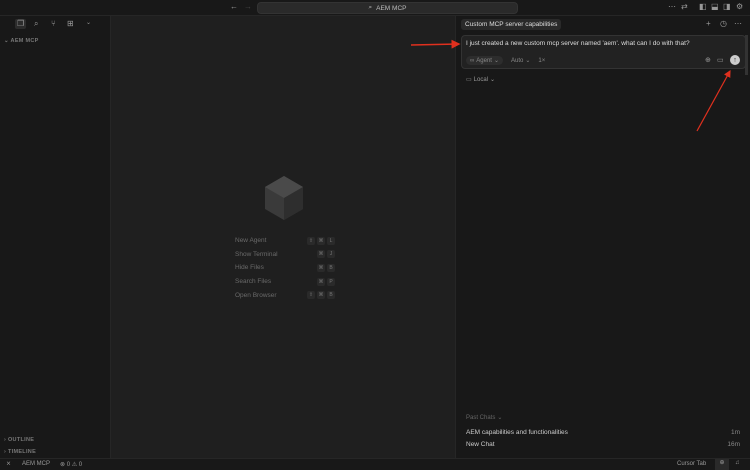 The height and width of the screenshot is (470, 750). Describe the element at coordinates (469, 80) in the screenshot. I see `laptop-icon: ▭` at that location.